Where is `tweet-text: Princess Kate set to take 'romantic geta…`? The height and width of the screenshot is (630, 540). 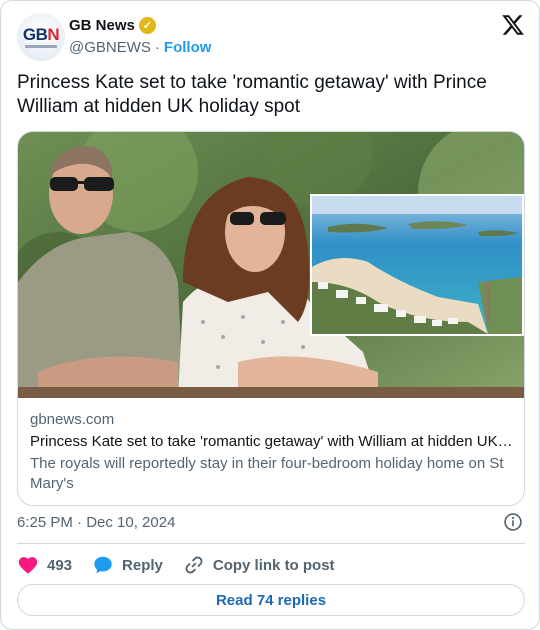 tweet-text: Princess Kate set to take 'romantic geta… is located at coordinates (252, 94).